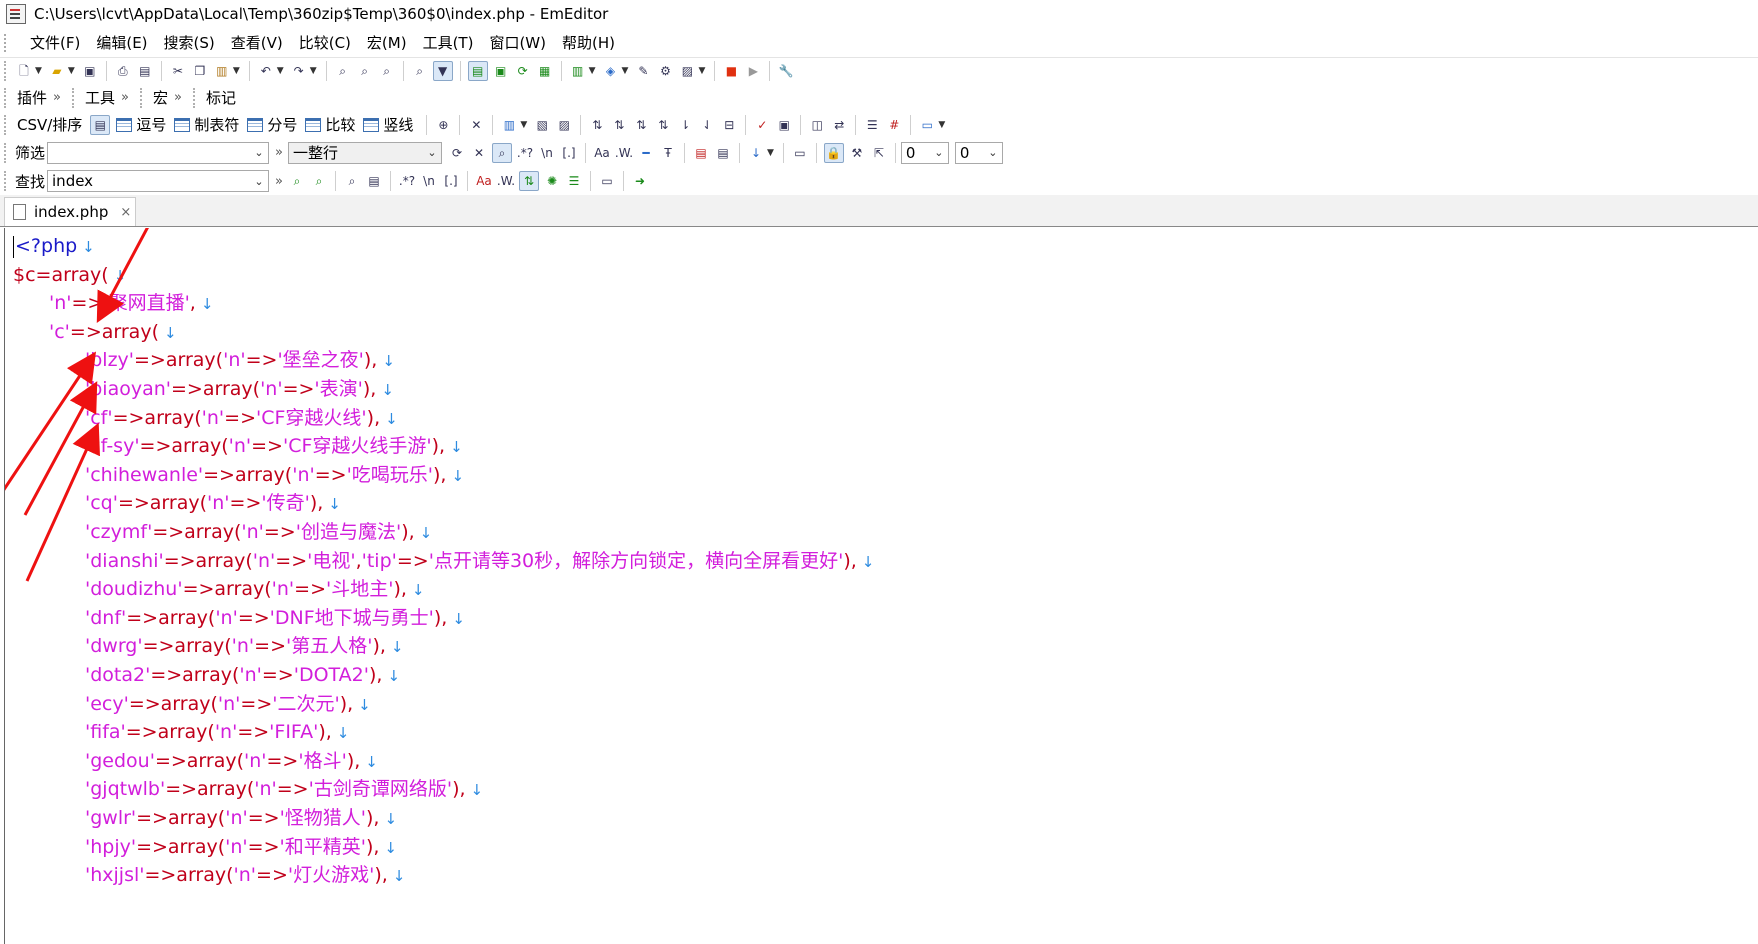 The height and width of the screenshot is (944, 1758). I want to click on filter-refresh-icon: ⟳, so click(457, 153).